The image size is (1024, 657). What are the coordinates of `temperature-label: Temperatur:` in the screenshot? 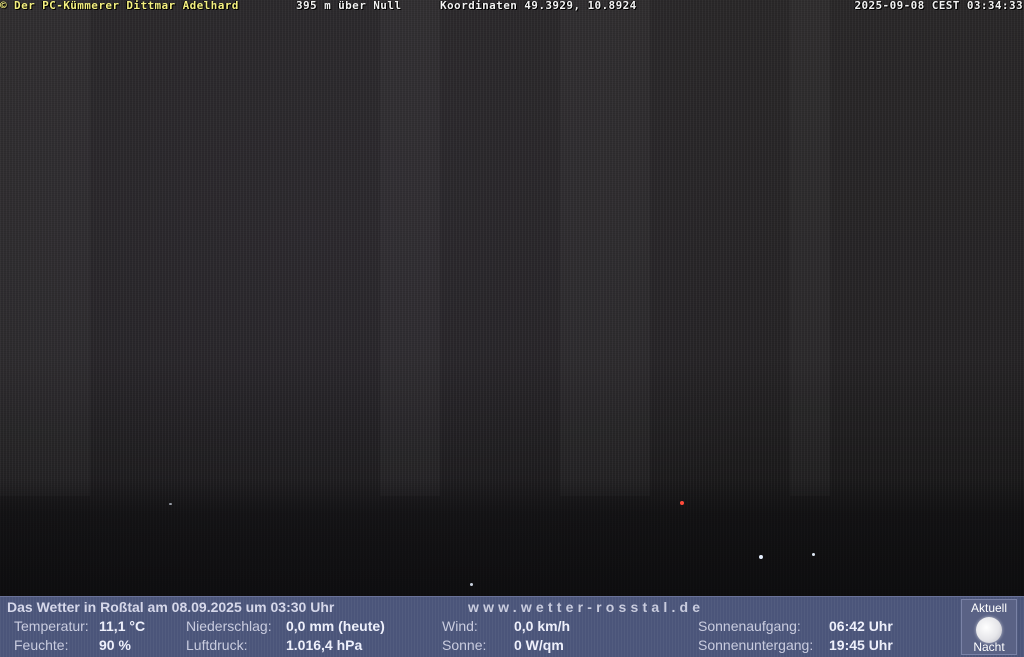 It's located at (51, 626).